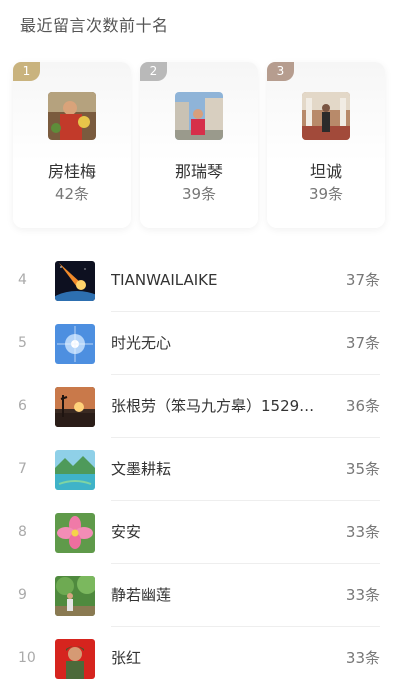  Describe the element at coordinates (326, 145) in the screenshot. I see `top-rank-card-3: 3 坦诚 39条` at that location.